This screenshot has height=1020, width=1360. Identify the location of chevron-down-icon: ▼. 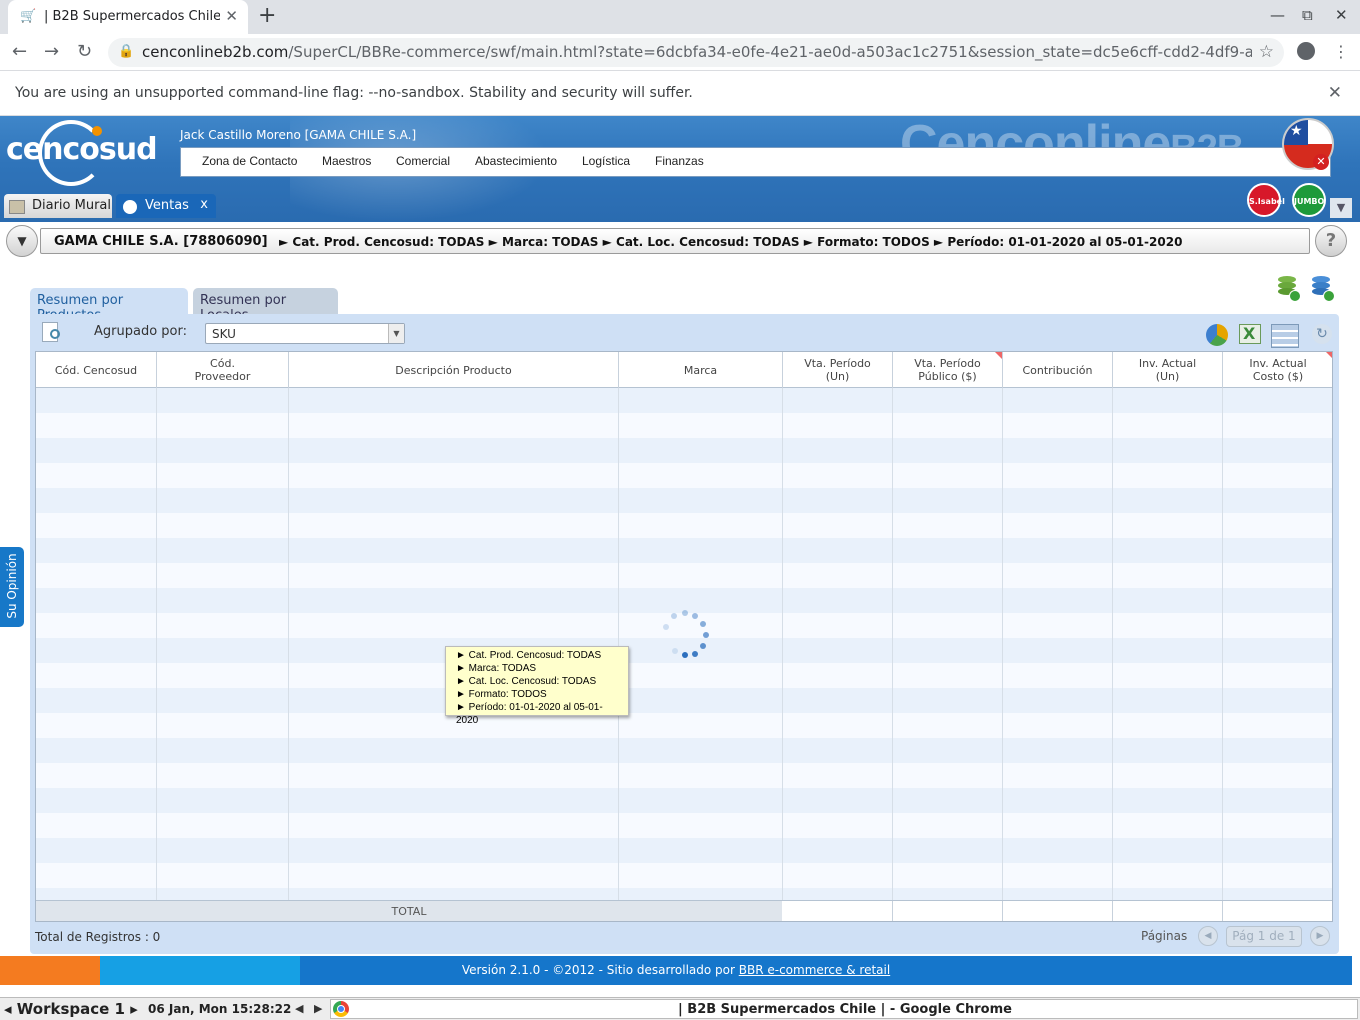
(396, 333).